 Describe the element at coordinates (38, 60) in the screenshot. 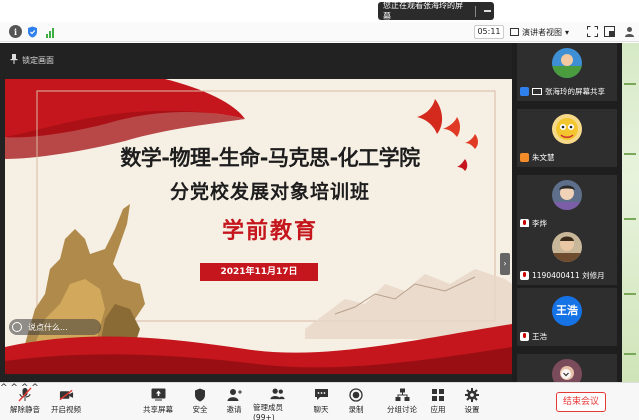

I see `lock-view-label: 锁定画面` at that location.